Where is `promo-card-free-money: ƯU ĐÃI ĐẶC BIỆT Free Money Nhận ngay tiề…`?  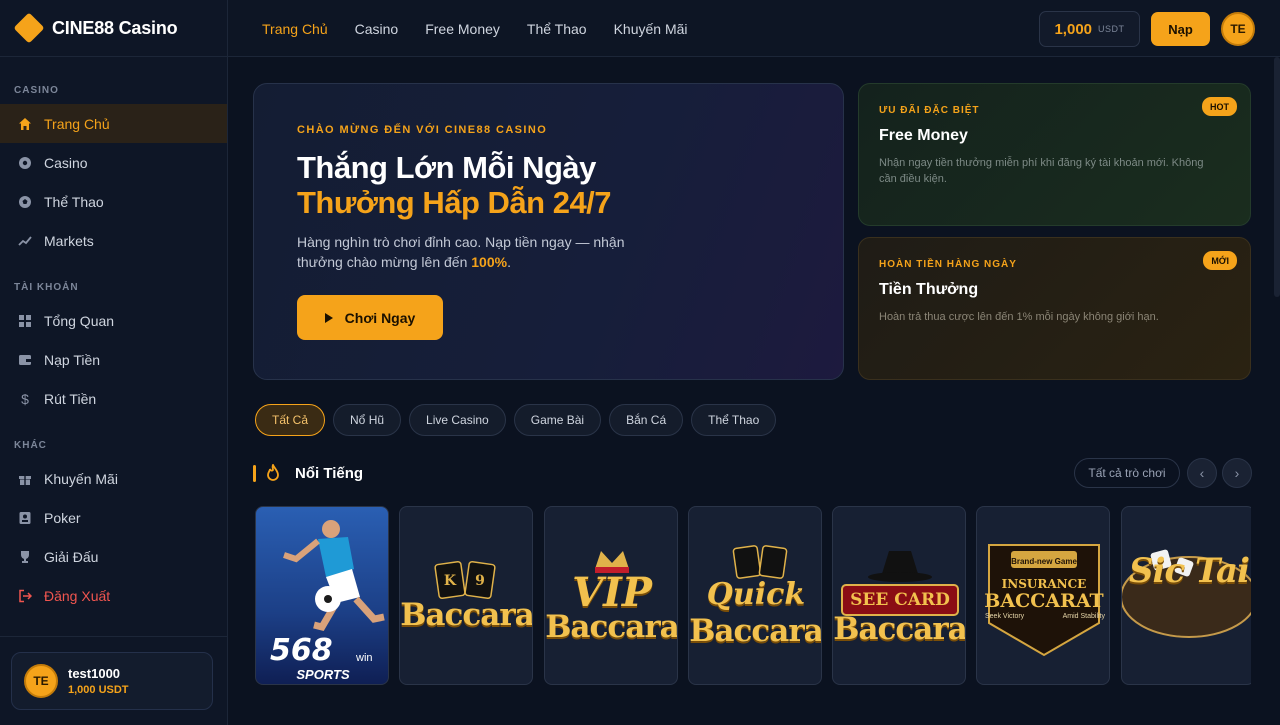 promo-card-free-money: ƯU ĐÃI ĐẶC BIỆT Free Money Nhận ngay tiề… is located at coordinates (1054, 154).